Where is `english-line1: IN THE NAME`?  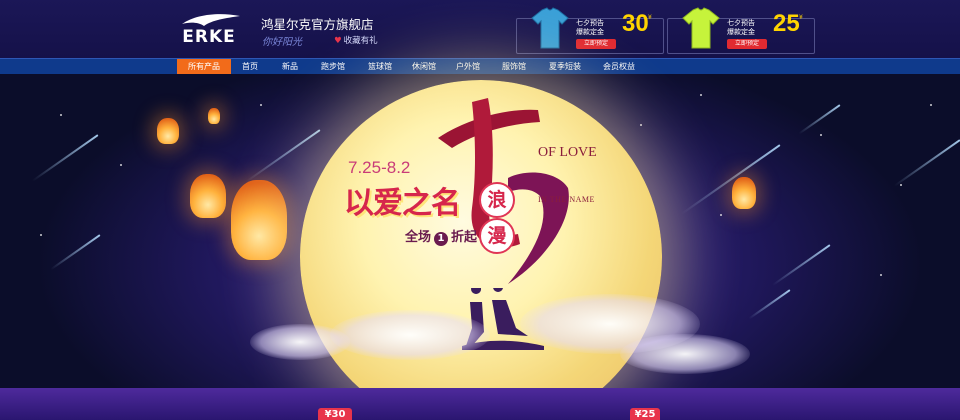 english-line1: IN THE NAME is located at coordinates (566, 199).